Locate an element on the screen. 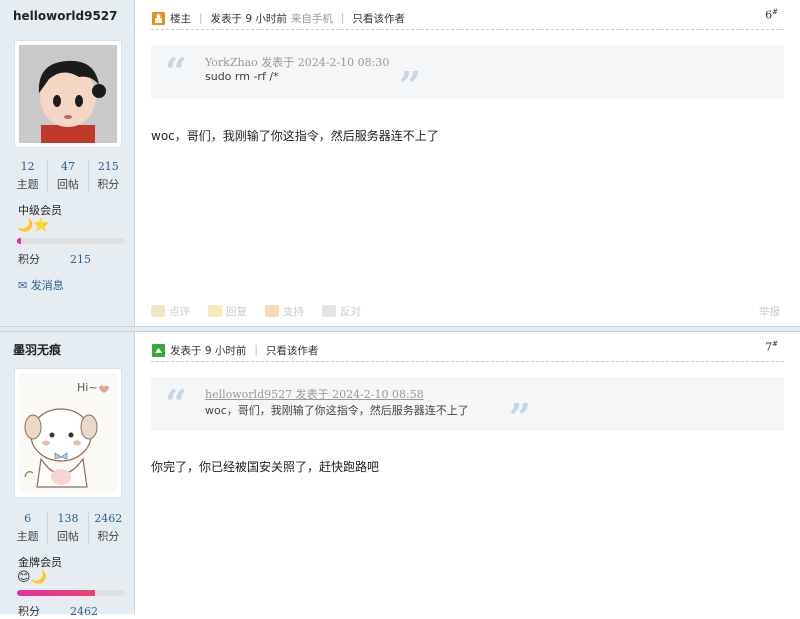 This screenshot has height=619, width=800. comment-icon is located at coordinates (158, 311).